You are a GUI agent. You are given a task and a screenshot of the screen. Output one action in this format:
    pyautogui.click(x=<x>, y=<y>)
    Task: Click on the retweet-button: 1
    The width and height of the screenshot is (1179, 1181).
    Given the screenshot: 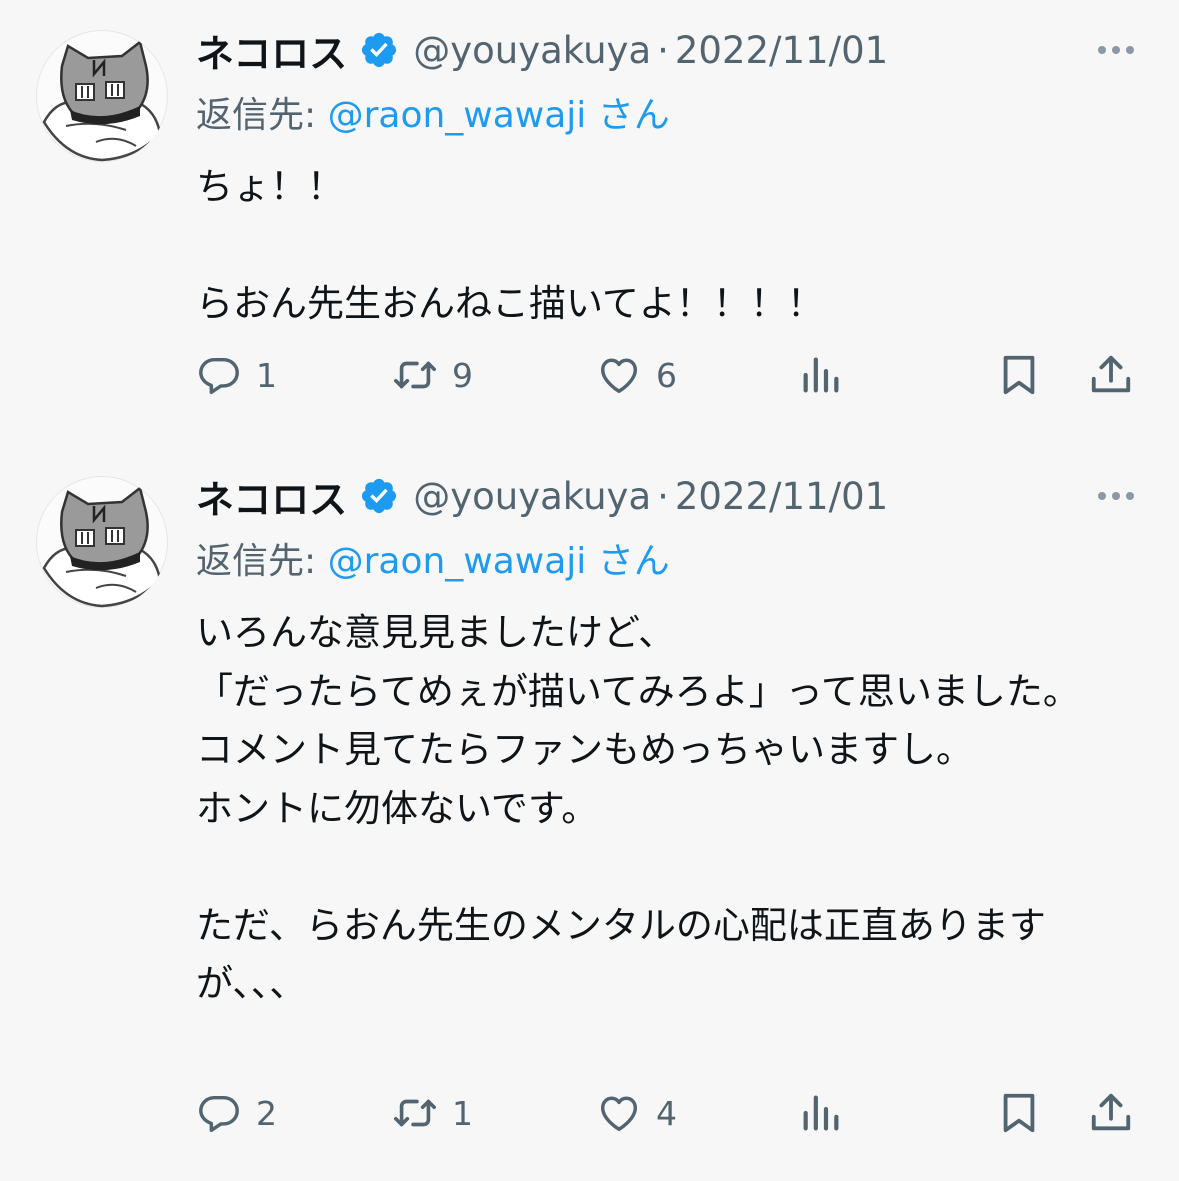 What is the action you would take?
    pyautogui.click(x=432, y=1113)
    